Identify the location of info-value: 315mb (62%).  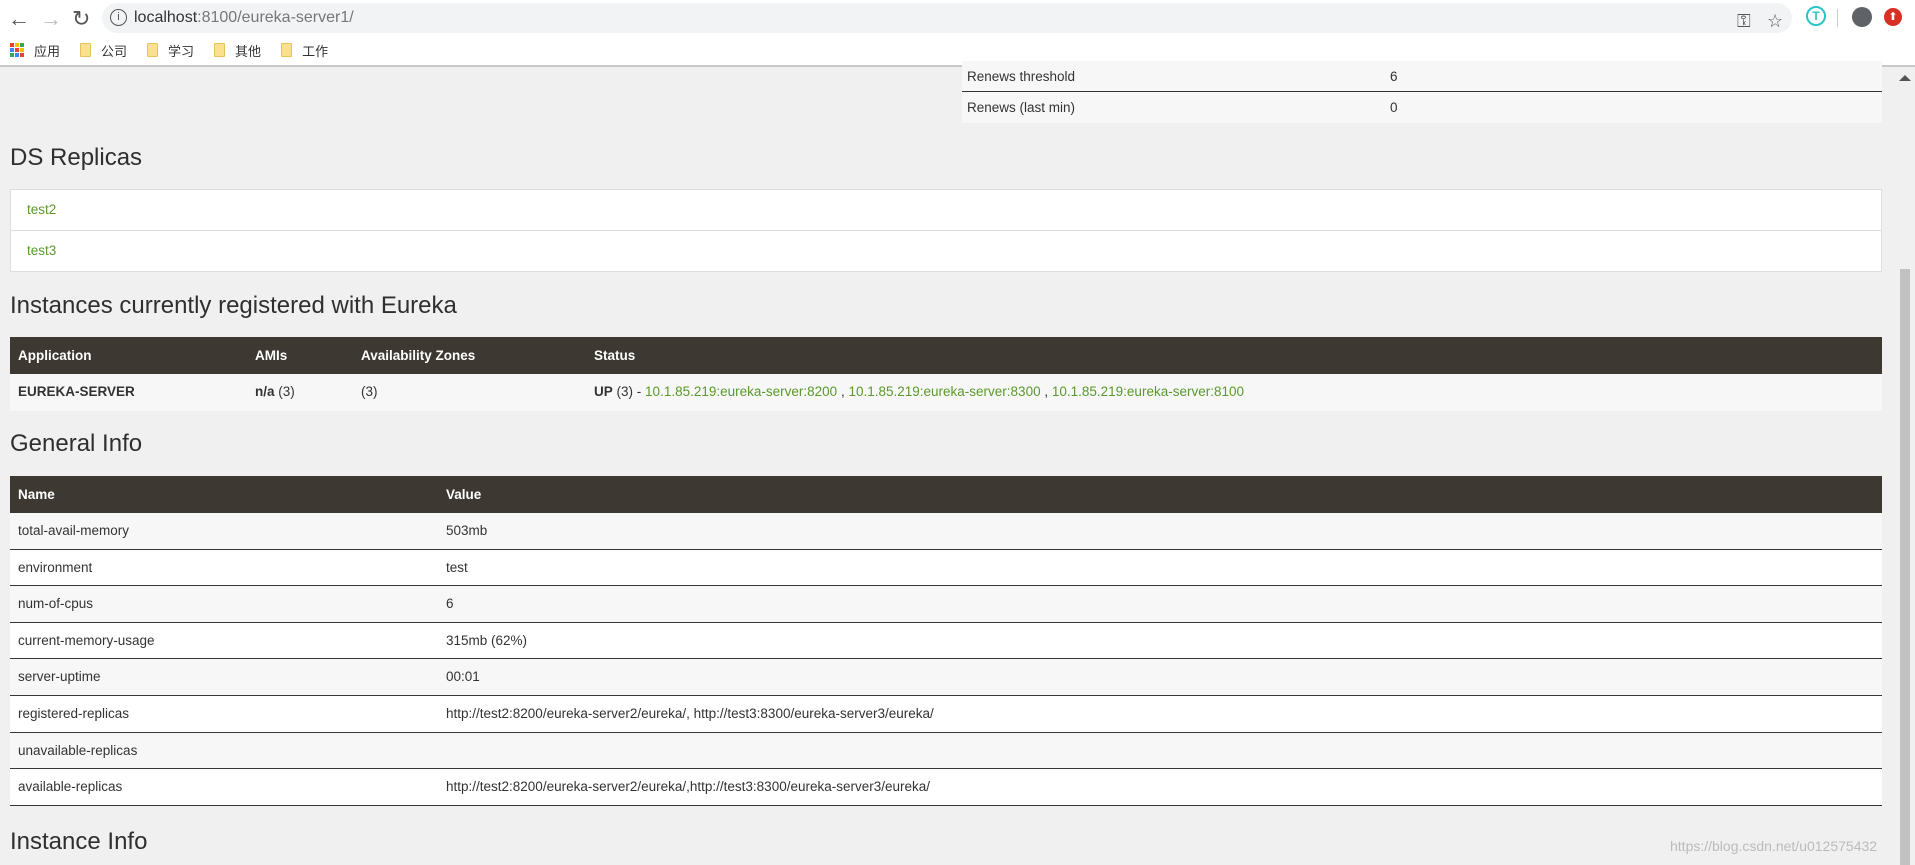
(487, 640).